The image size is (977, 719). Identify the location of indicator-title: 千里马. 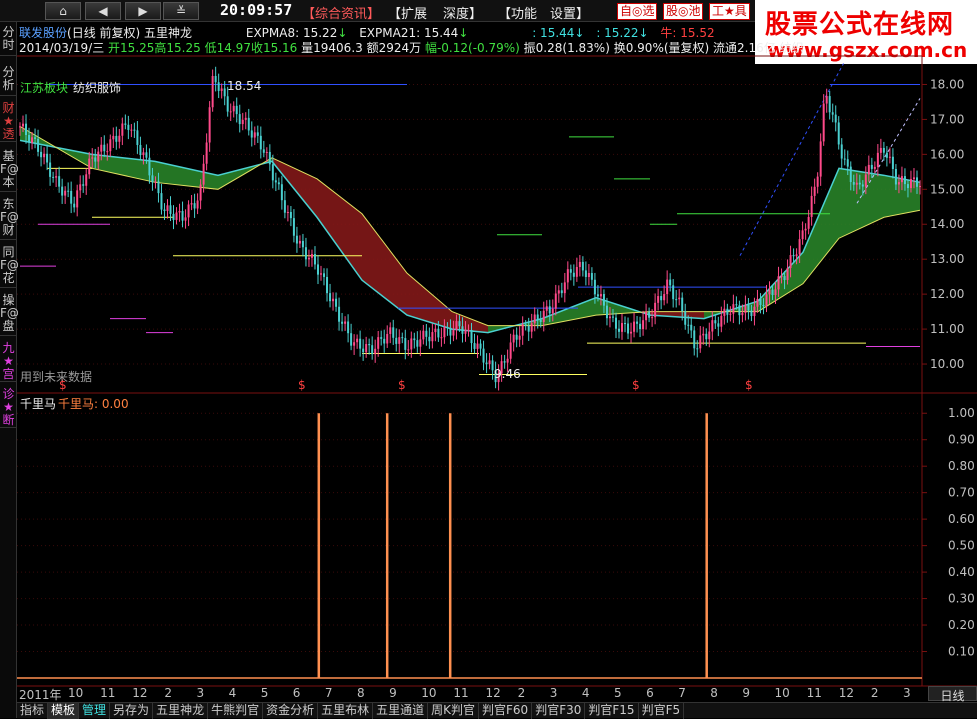
(38, 403).